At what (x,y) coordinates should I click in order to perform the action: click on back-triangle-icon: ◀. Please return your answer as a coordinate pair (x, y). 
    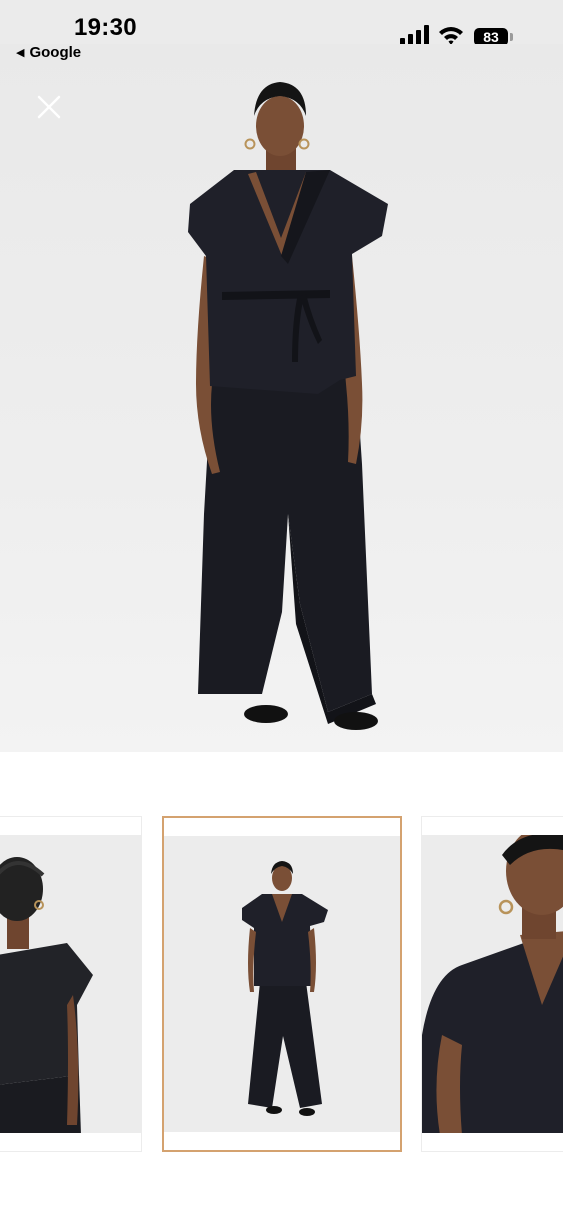
    Looking at the image, I should click on (20, 53).